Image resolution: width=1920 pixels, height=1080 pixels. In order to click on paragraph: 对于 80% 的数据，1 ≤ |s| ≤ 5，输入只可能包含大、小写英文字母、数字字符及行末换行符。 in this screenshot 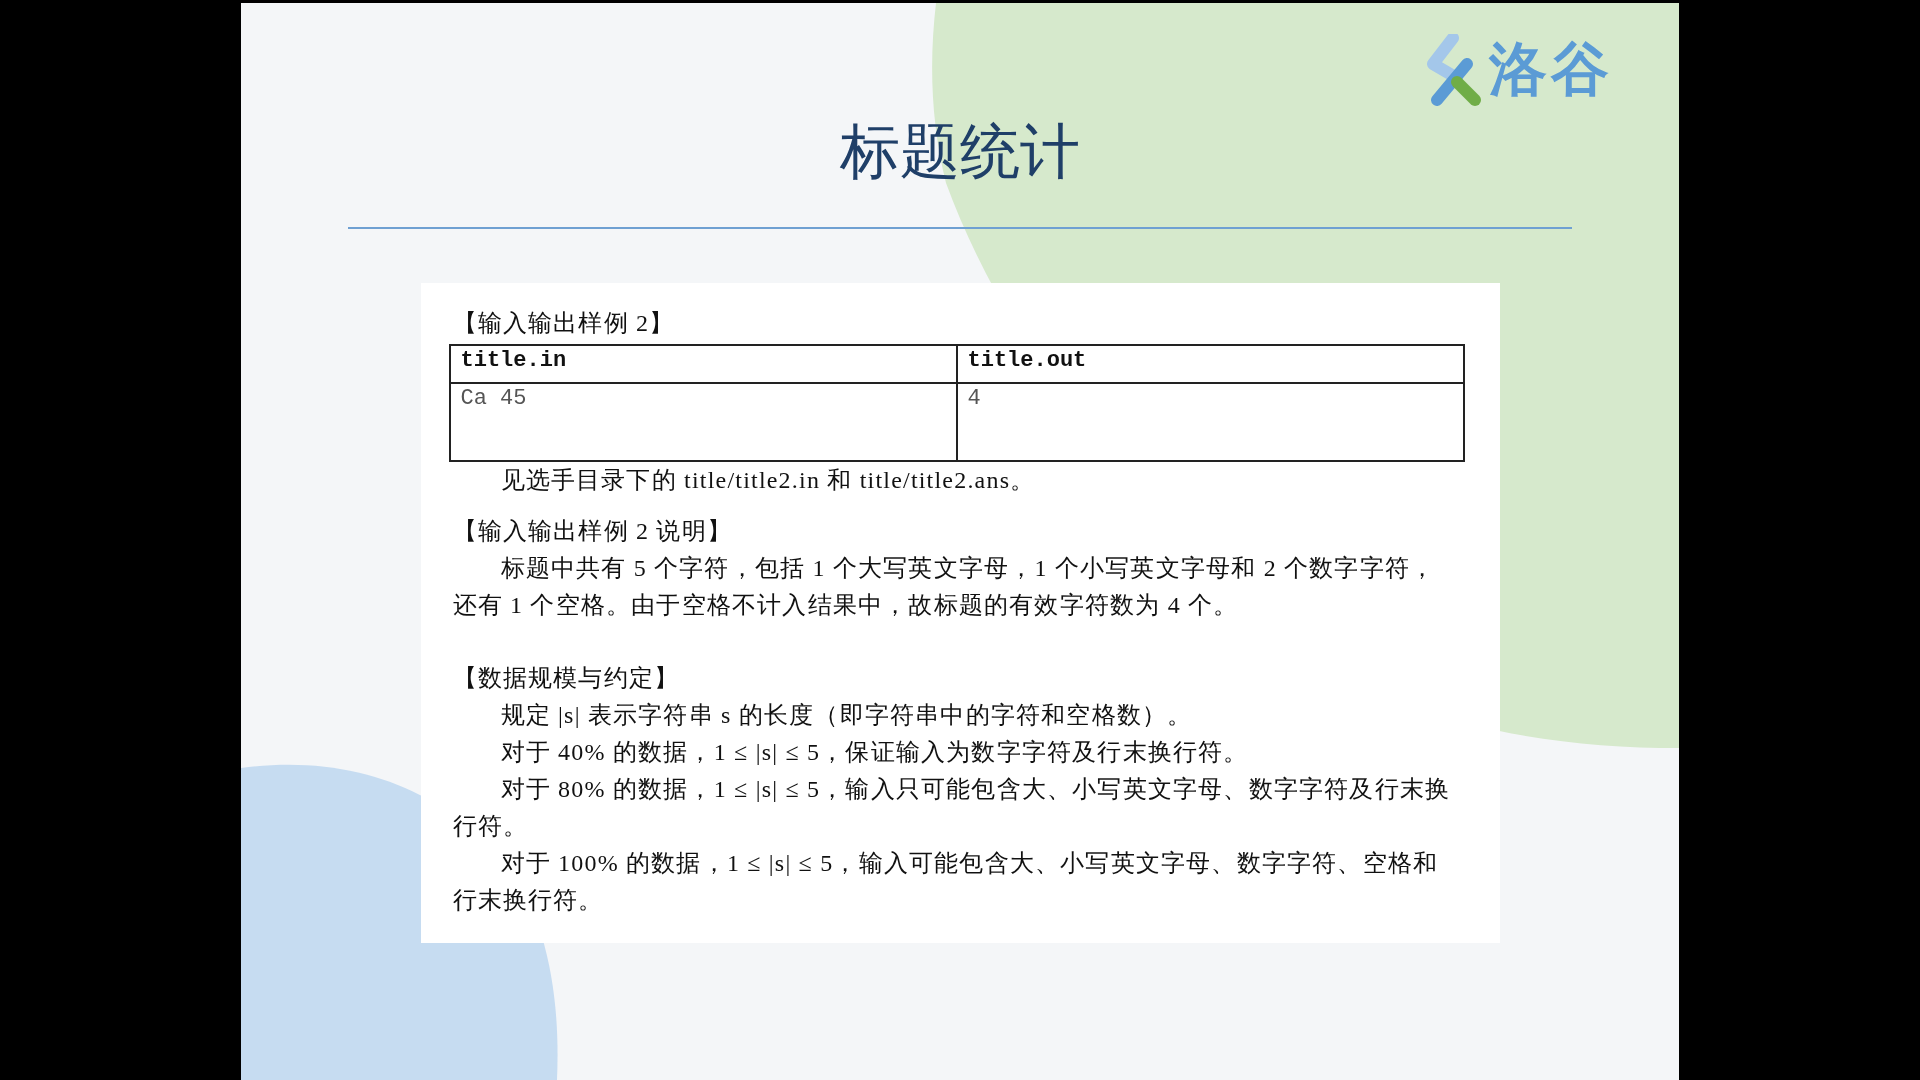, I will do `click(952, 808)`.